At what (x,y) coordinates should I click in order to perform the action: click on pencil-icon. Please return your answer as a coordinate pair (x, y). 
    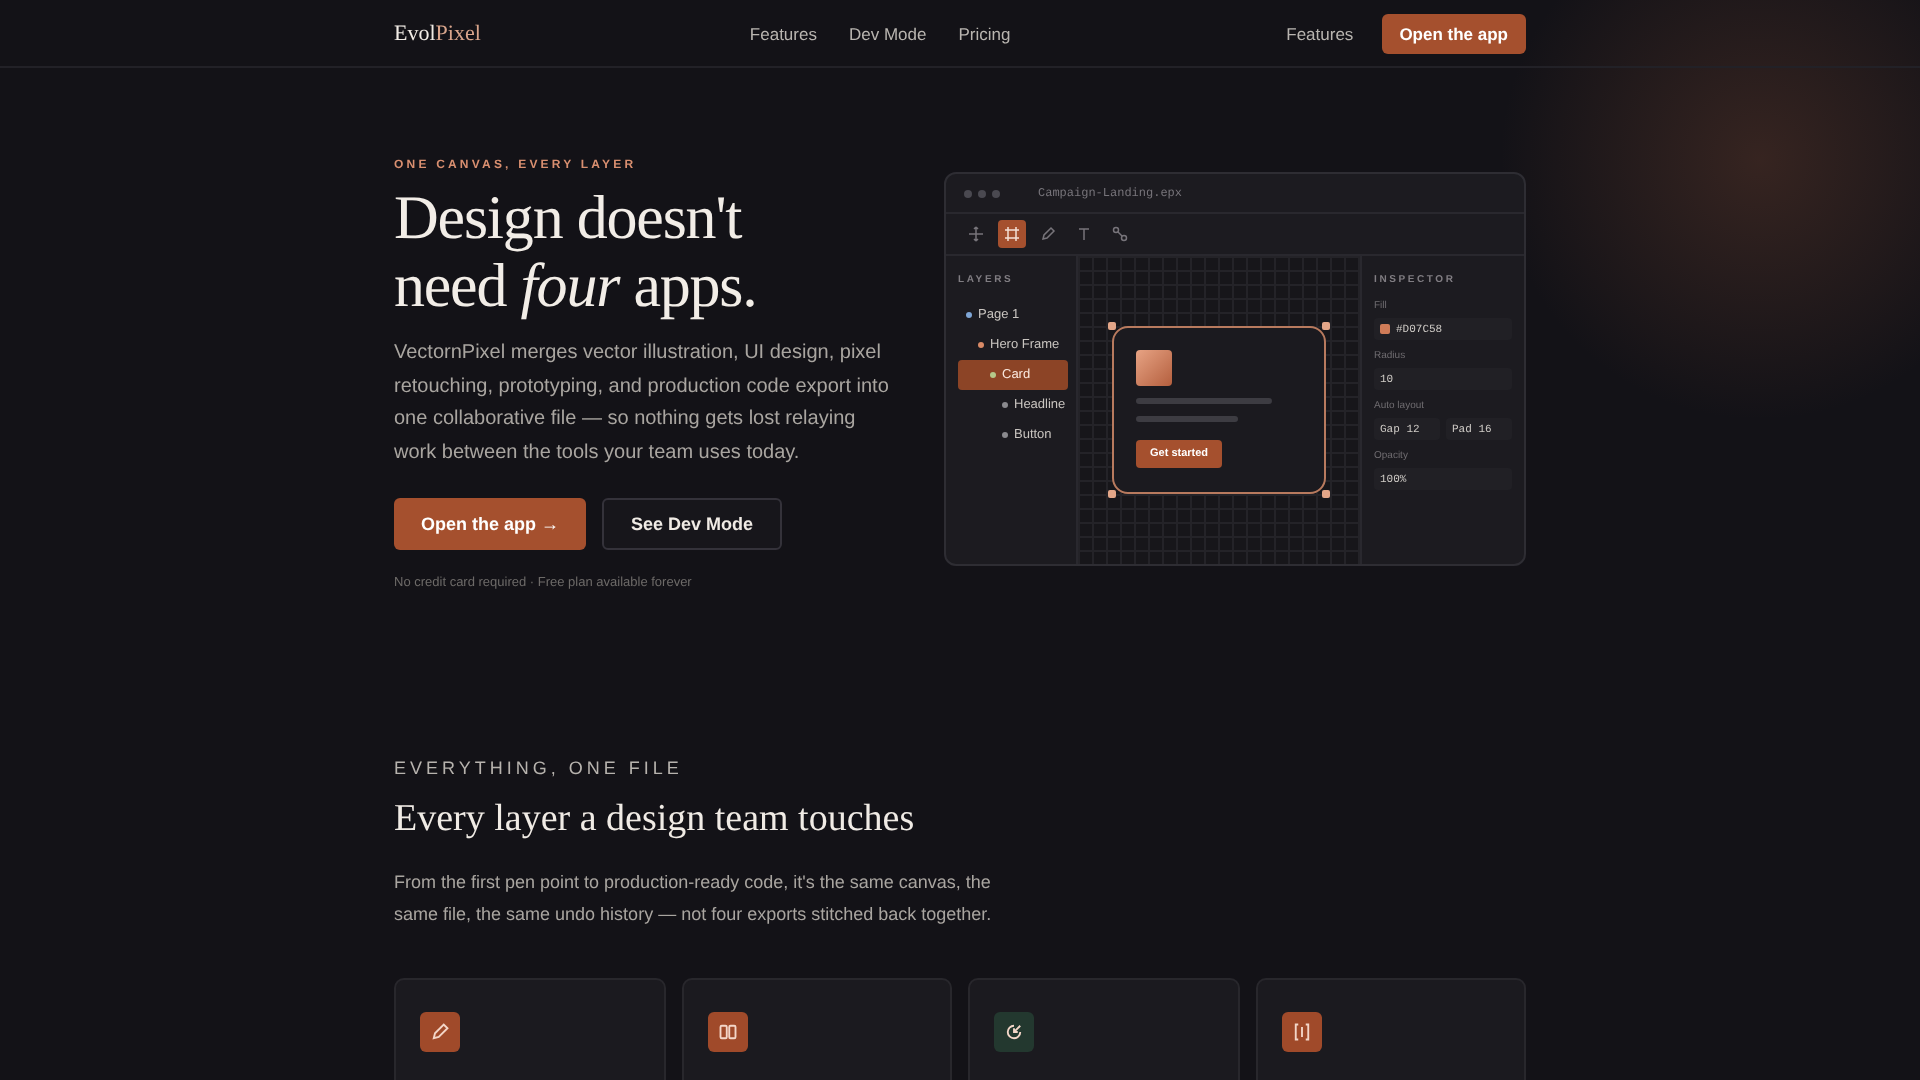
    Looking at the image, I should click on (440, 1032).